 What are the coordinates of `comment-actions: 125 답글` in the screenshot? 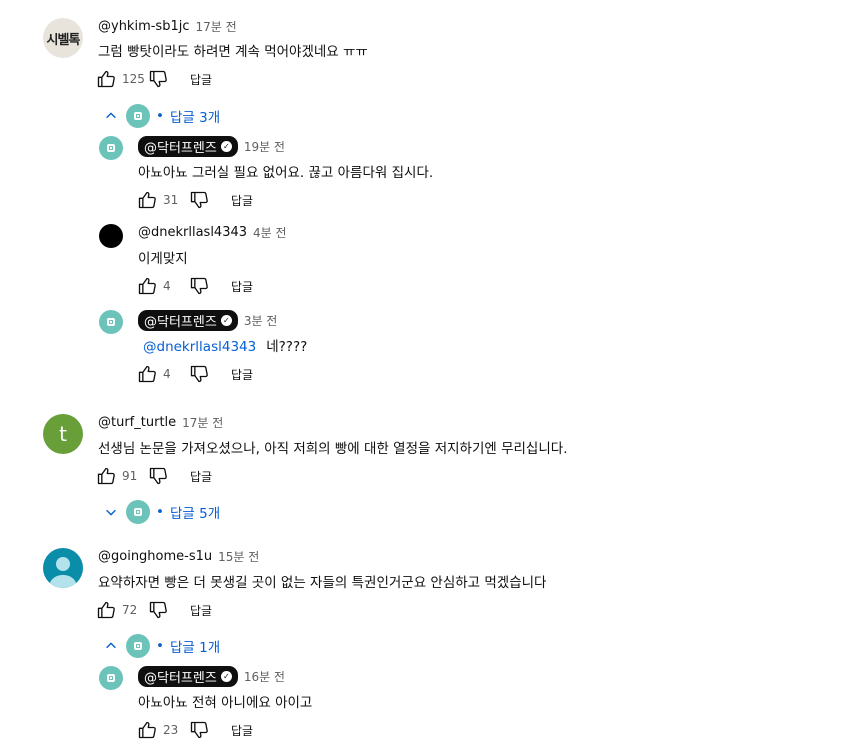 It's located at (154, 79).